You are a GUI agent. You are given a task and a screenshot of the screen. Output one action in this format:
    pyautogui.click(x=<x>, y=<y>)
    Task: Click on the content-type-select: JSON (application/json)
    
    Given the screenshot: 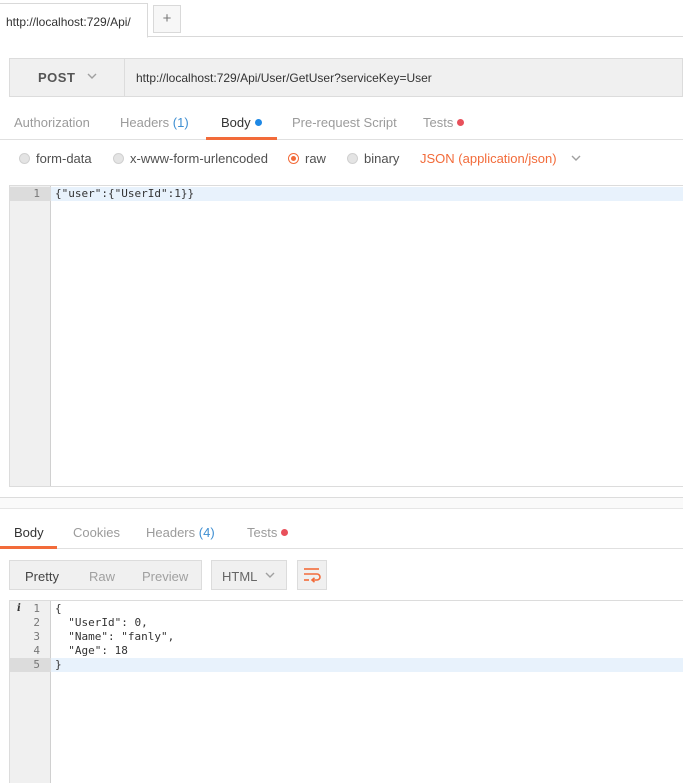 What is the action you would take?
    pyautogui.click(x=501, y=158)
    